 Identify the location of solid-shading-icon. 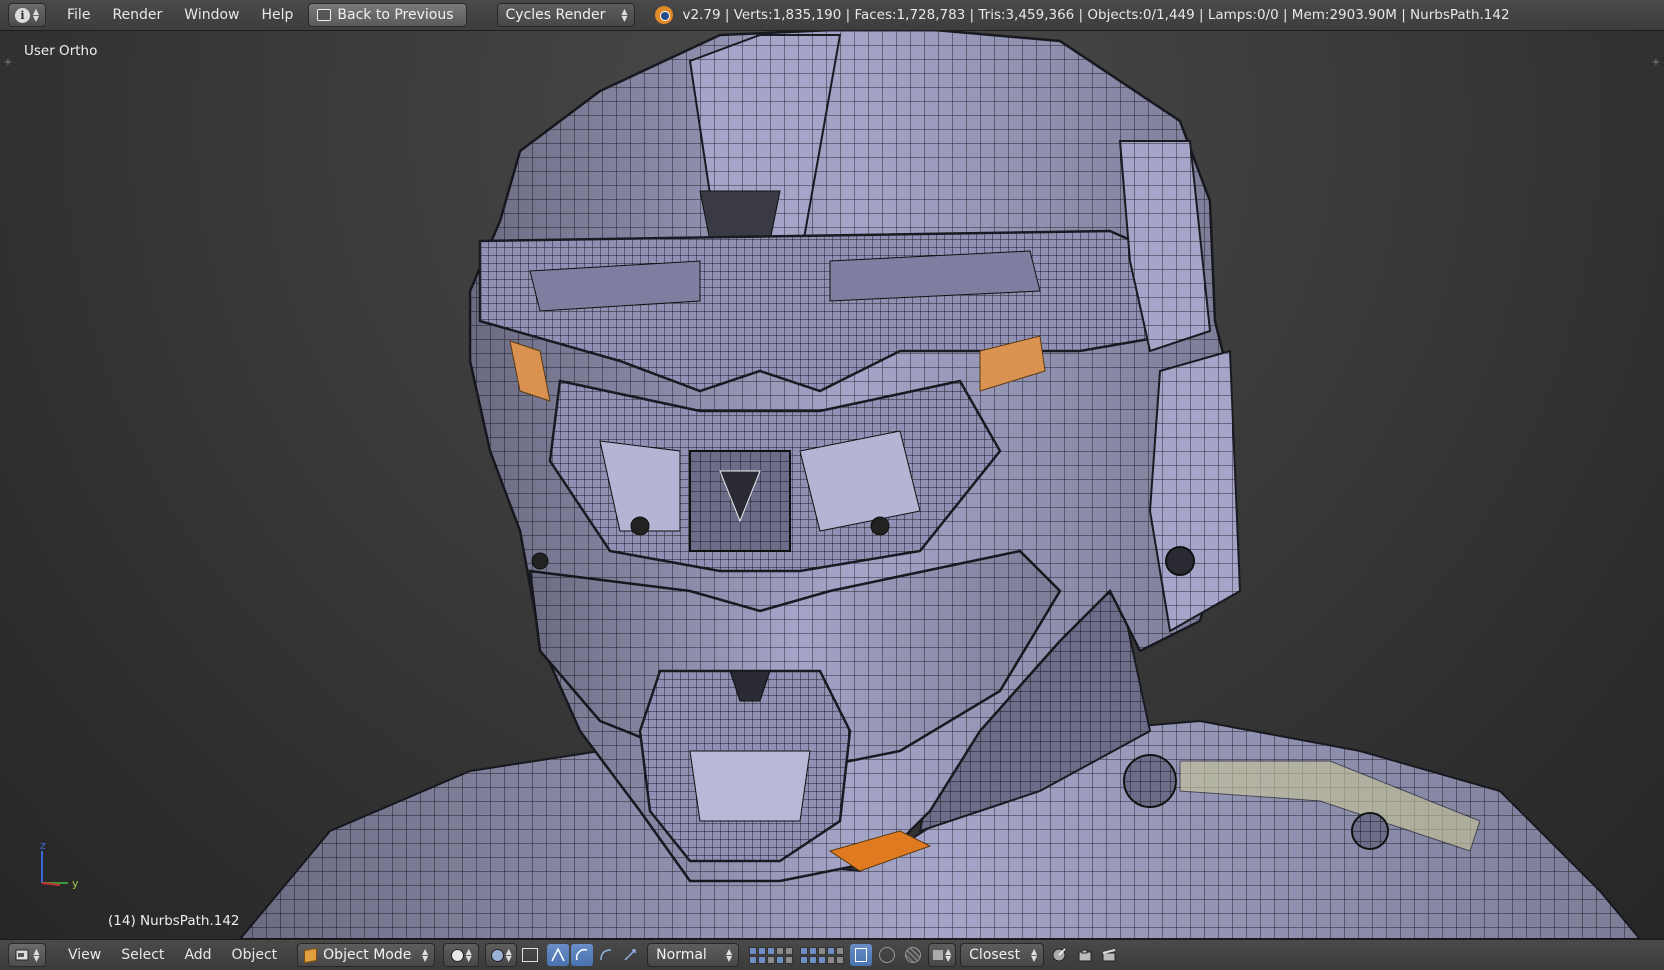
(457, 955).